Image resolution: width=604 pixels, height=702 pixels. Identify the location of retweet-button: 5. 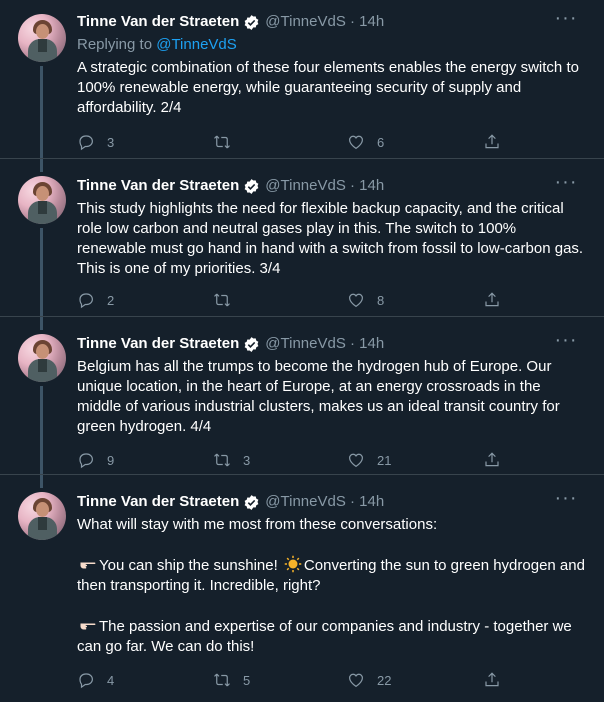
(231, 680).